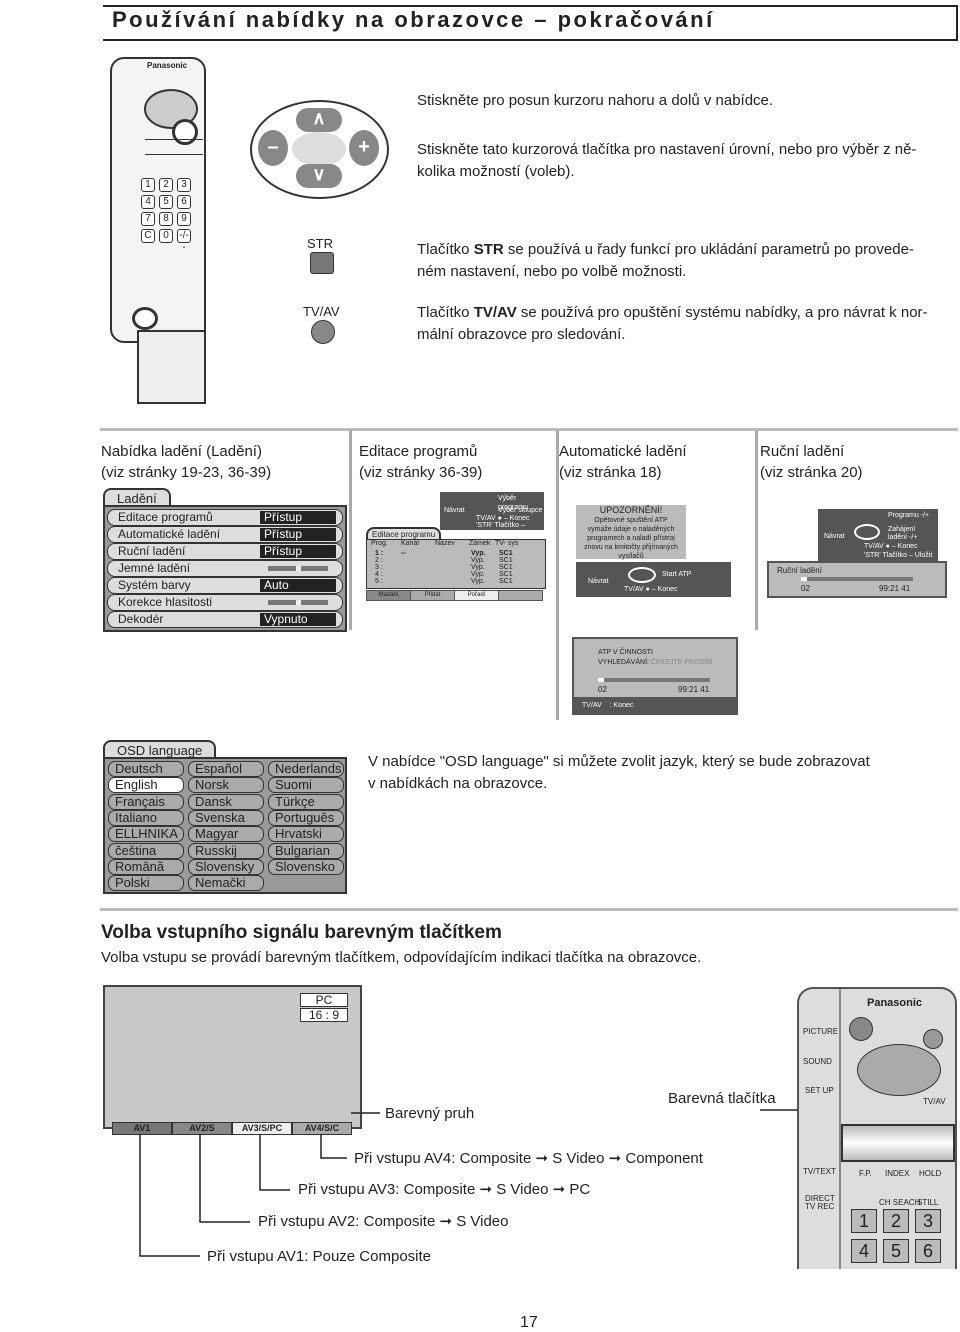 The height and width of the screenshot is (1332, 960). What do you see at coordinates (388, 595) in the screenshot?
I see `program-button: Mazání` at bounding box center [388, 595].